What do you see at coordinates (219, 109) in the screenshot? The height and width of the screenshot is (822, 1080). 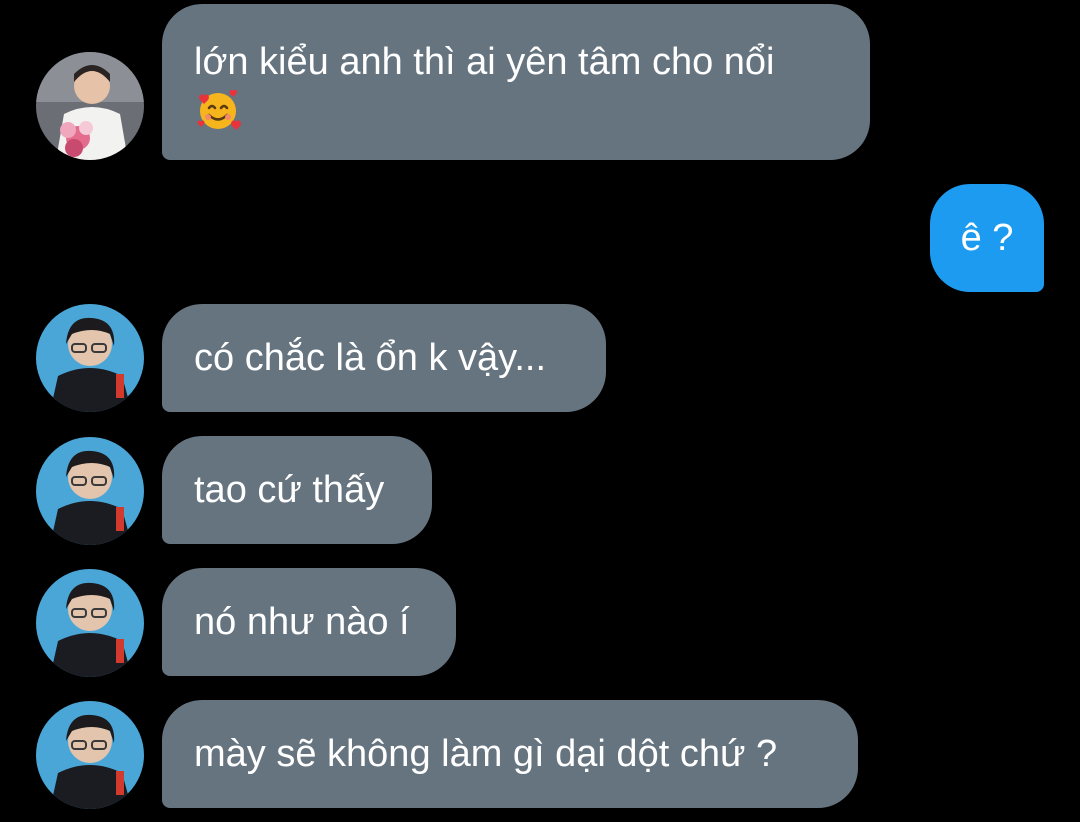 I see `smiling-face-with-hearts-icon` at bounding box center [219, 109].